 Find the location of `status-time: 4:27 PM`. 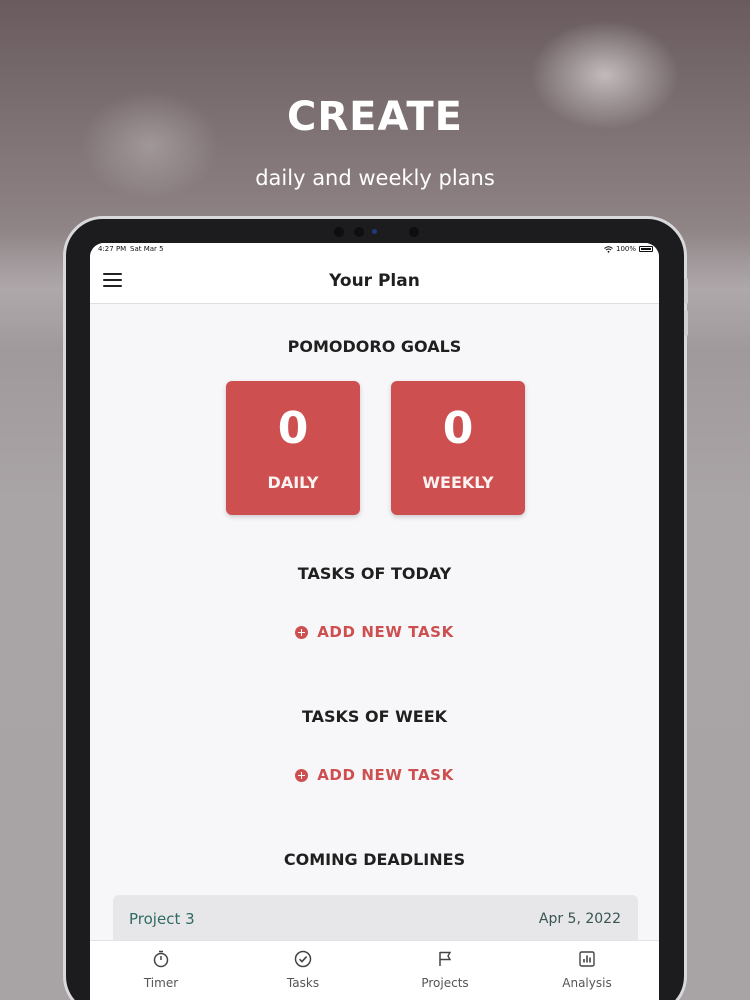

status-time: 4:27 PM is located at coordinates (112, 249).